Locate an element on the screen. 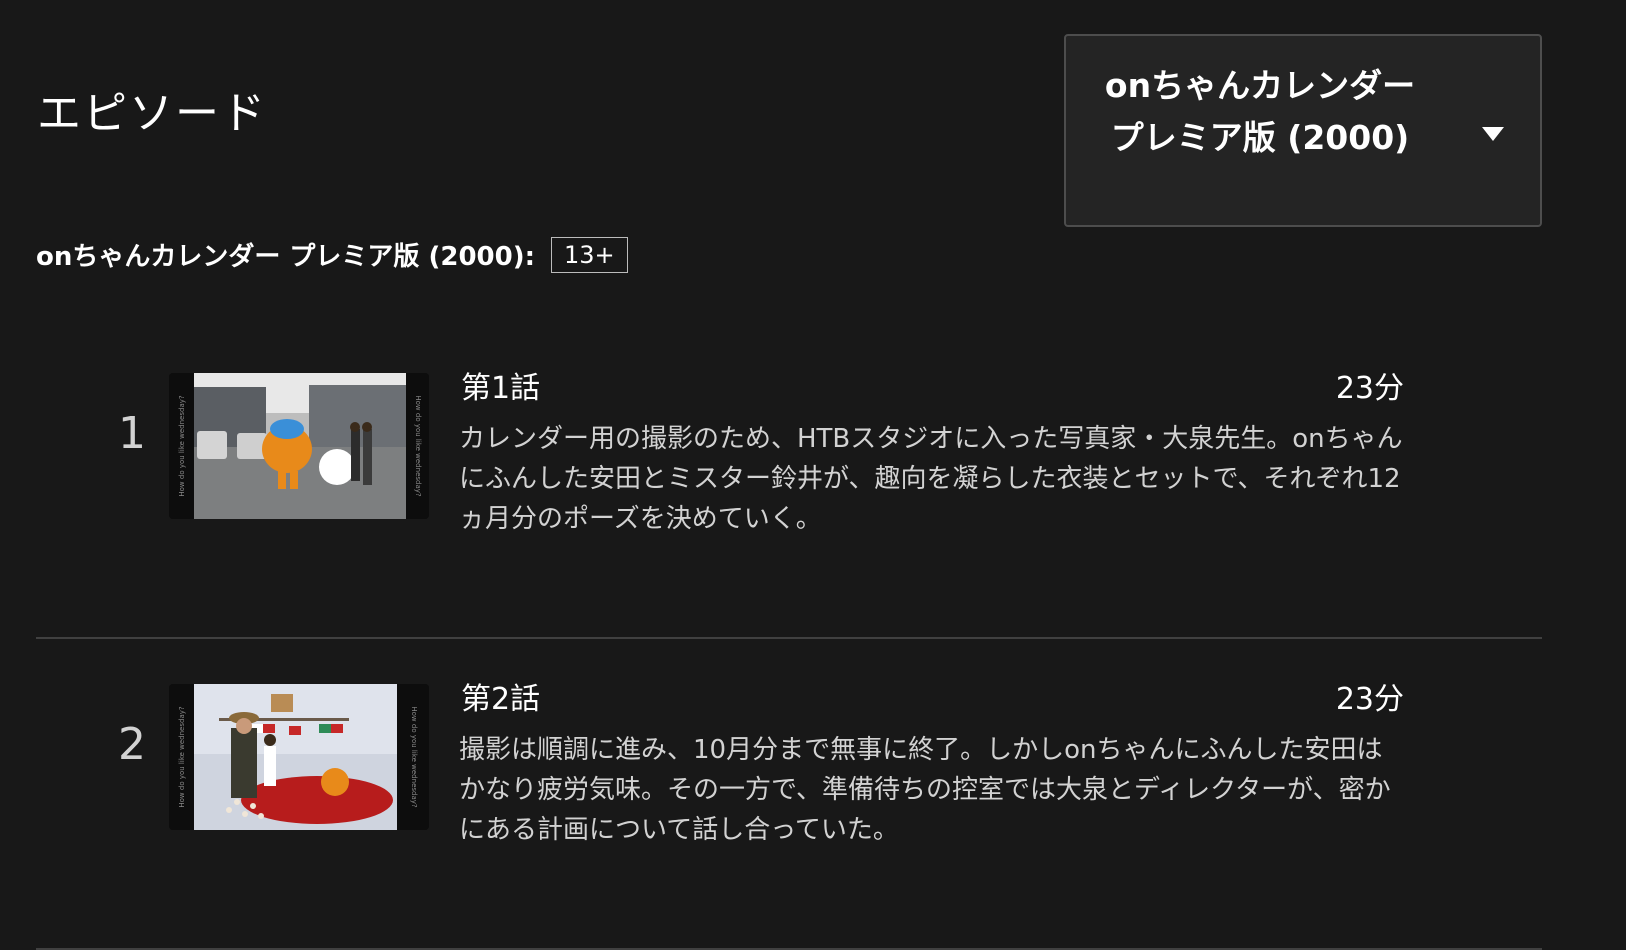 This screenshot has width=1626, height=950. episode-title: 第1話 is located at coordinates (501, 388).